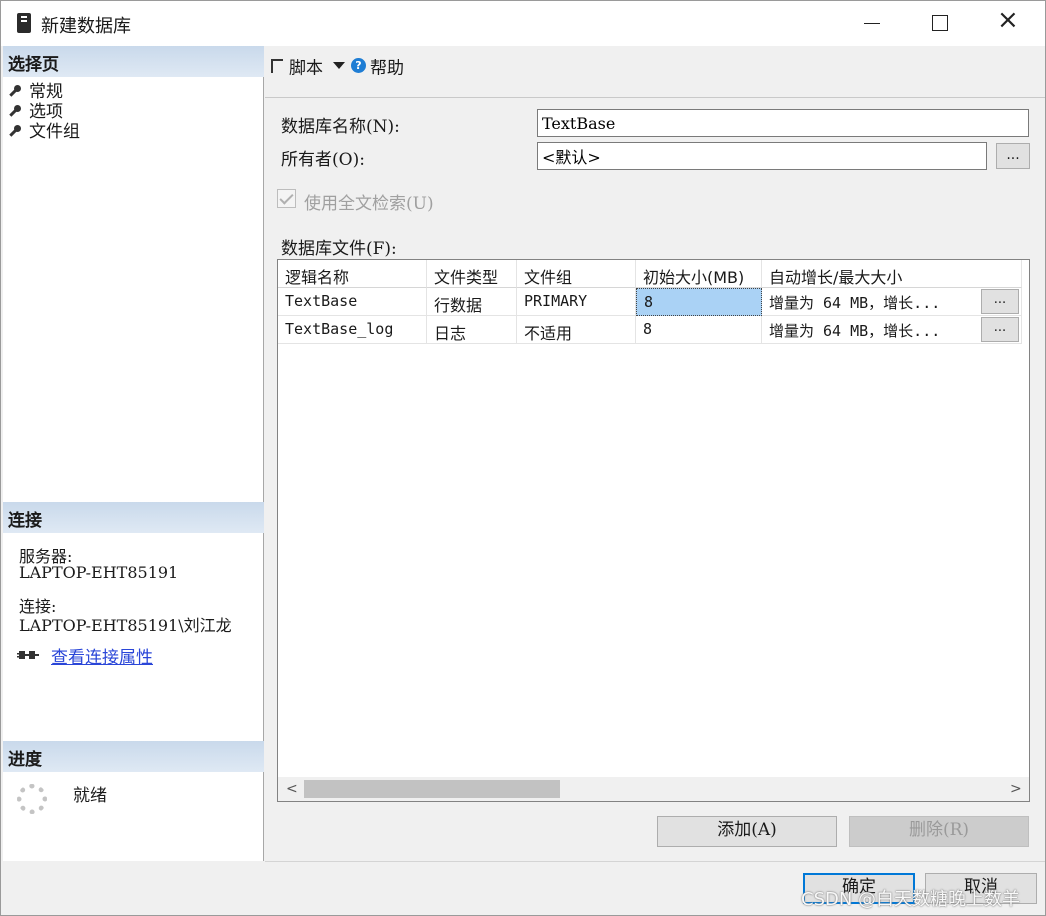 This screenshot has height=916, width=1046. I want to click on help-button: ? 帮助, so click(377, 67).